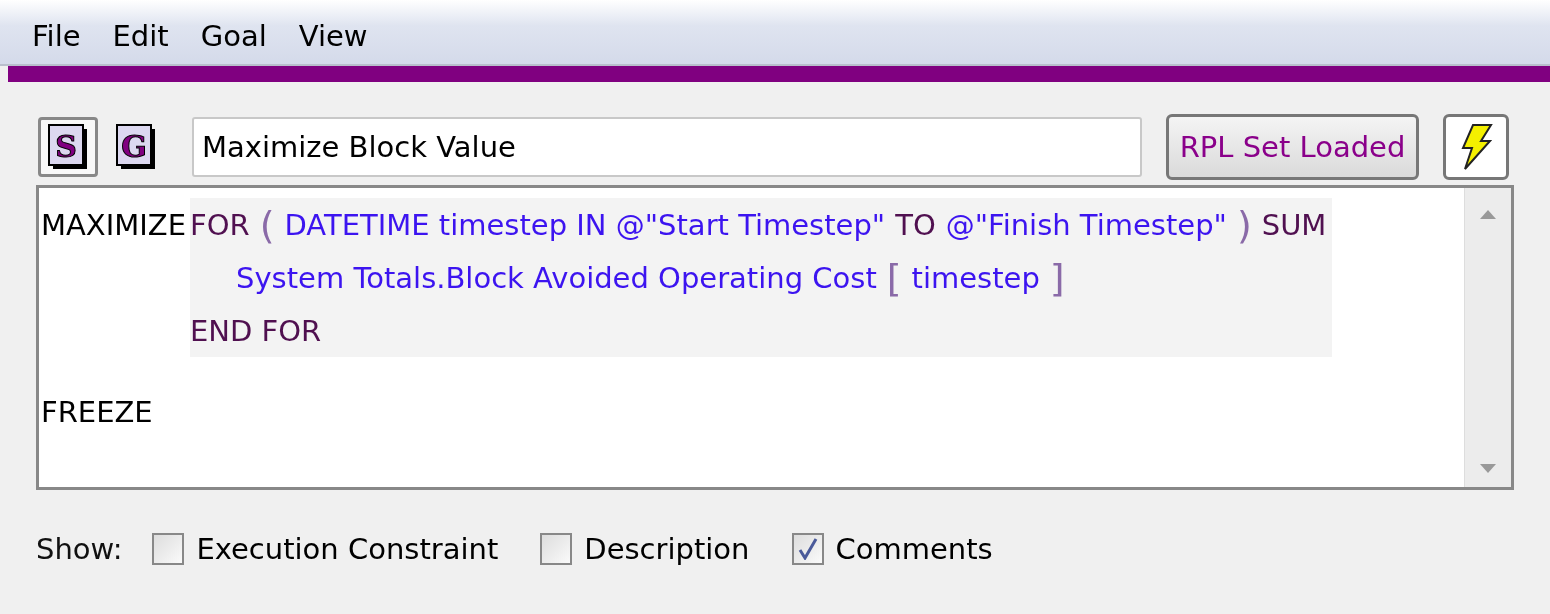 This screenshot has height=614, width=1550. I want to click on code-token: FOR, so click(220, 224).